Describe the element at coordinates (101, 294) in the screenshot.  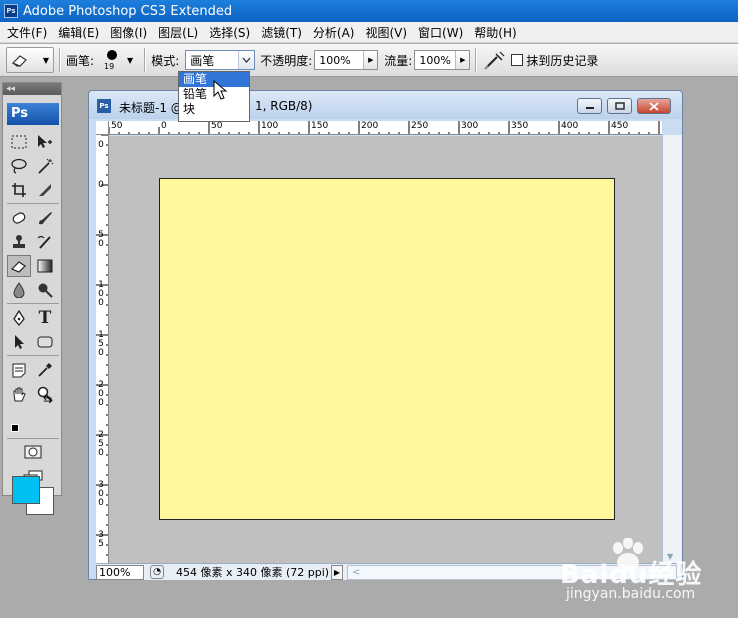
I see `ruler-label: 1 0 0` at that location.